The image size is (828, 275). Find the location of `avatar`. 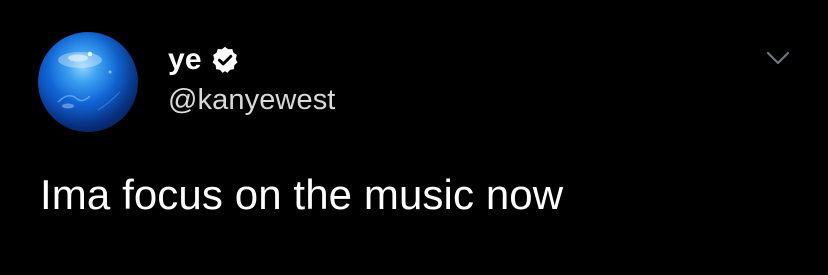

avatar is located at coordinates (88, 82).